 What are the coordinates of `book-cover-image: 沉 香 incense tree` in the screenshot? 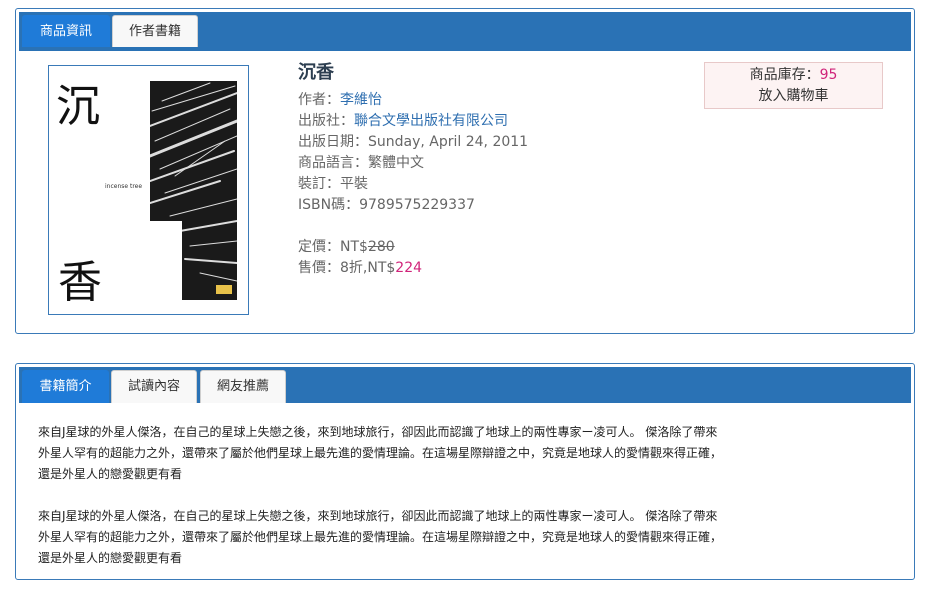 It's located at (148, 190).